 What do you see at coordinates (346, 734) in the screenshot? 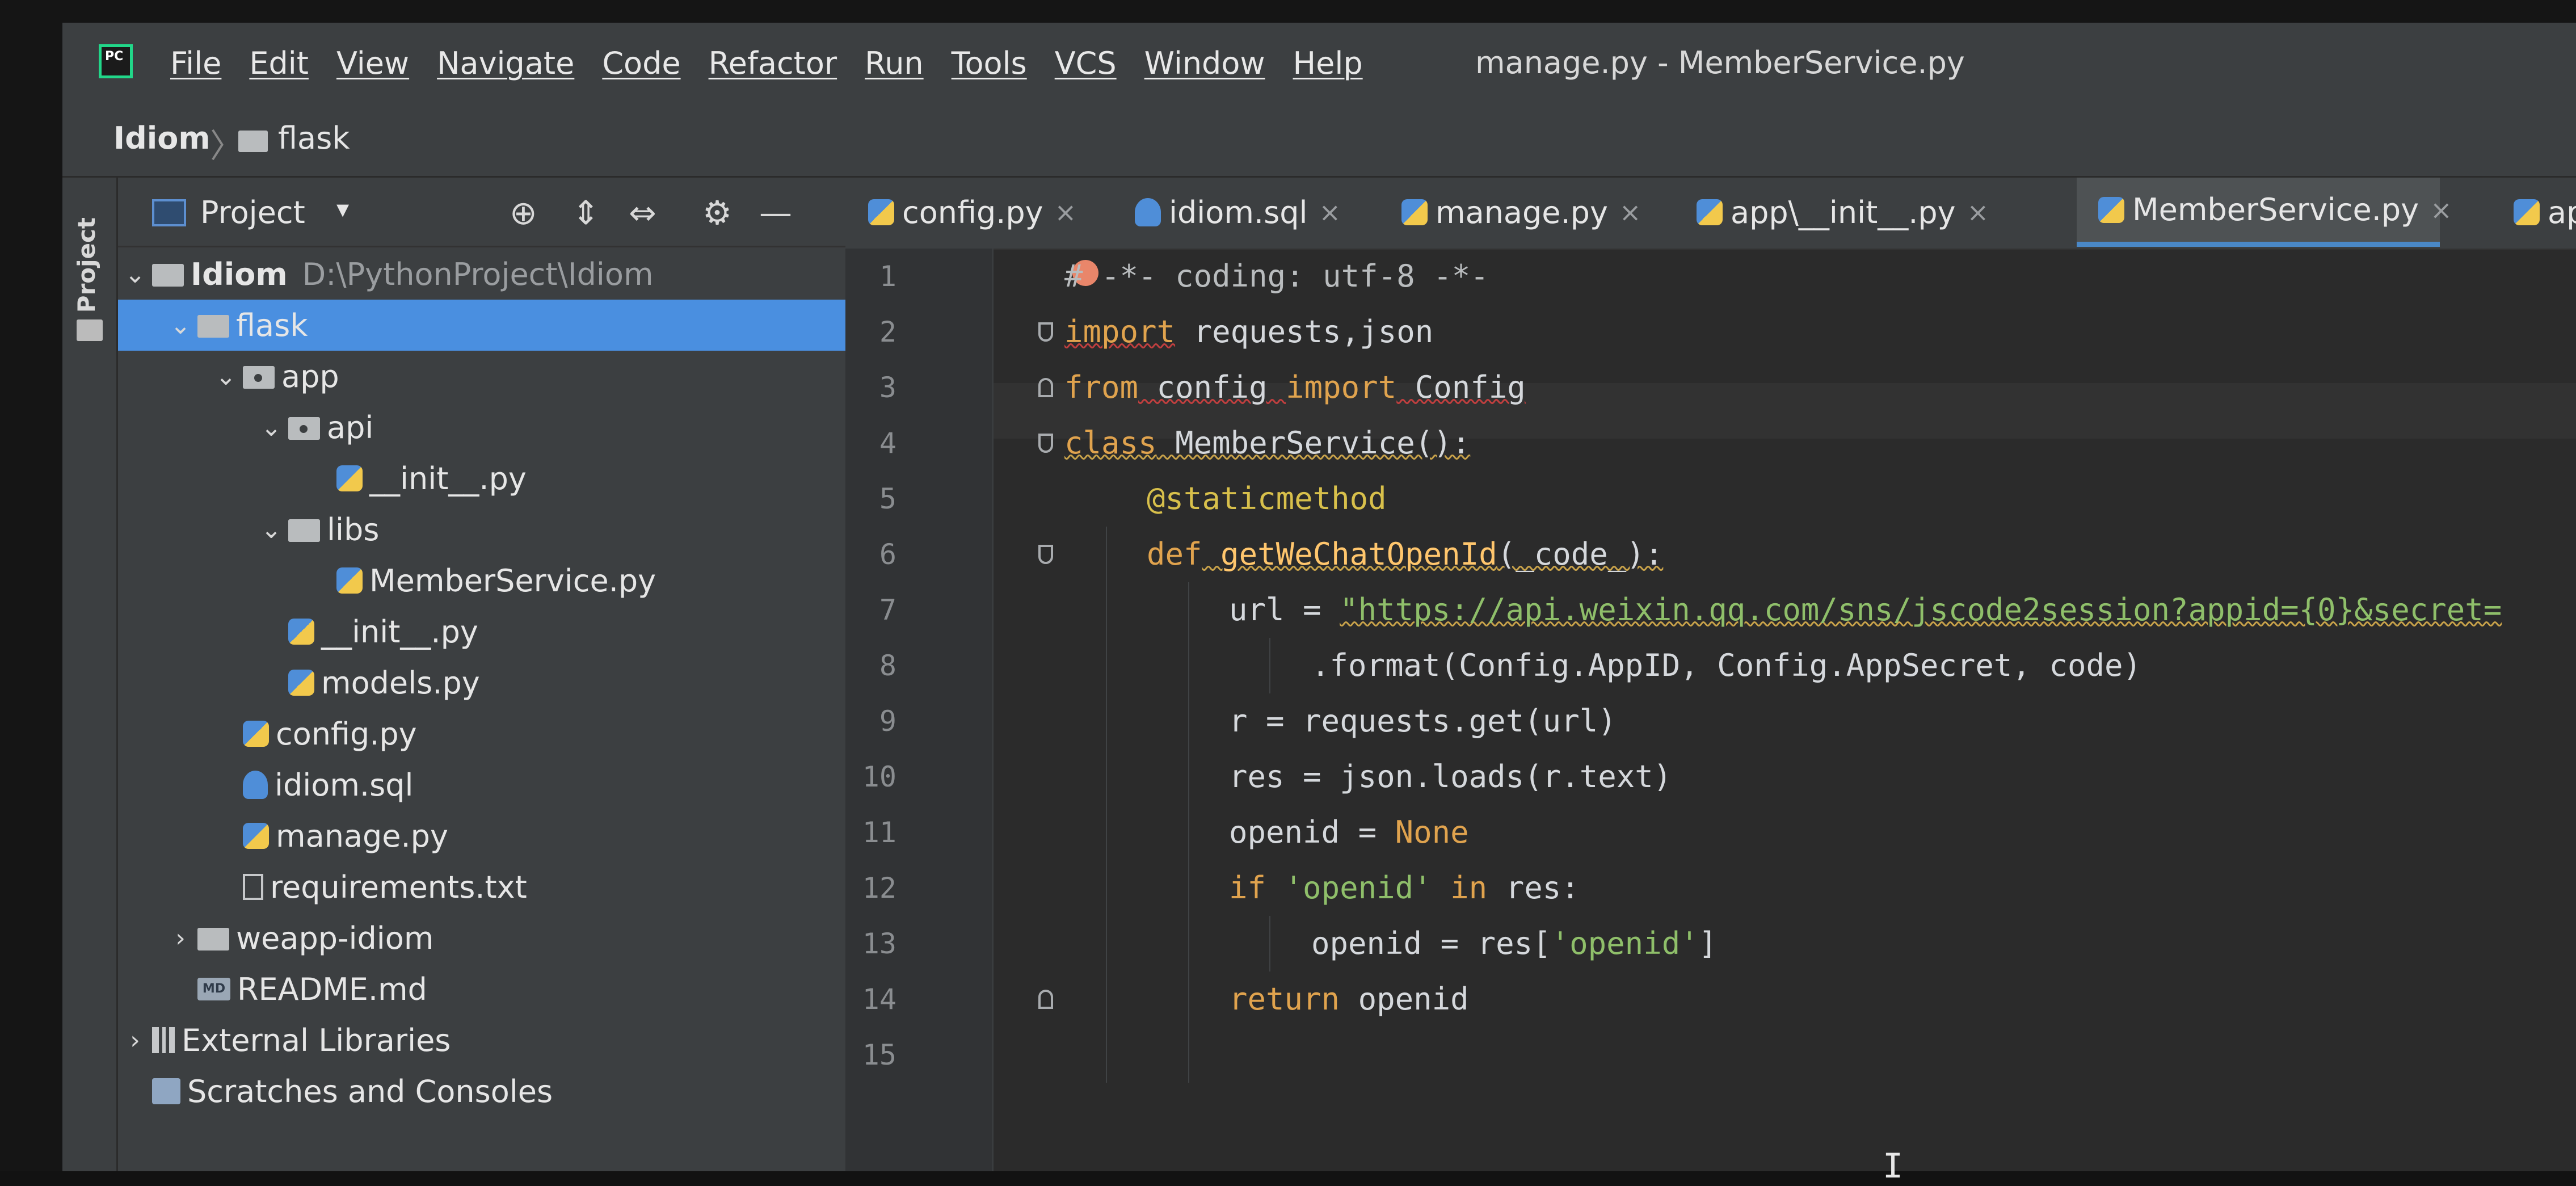
I see `tree-item-label: config.py` at bounding box center [346, 734].